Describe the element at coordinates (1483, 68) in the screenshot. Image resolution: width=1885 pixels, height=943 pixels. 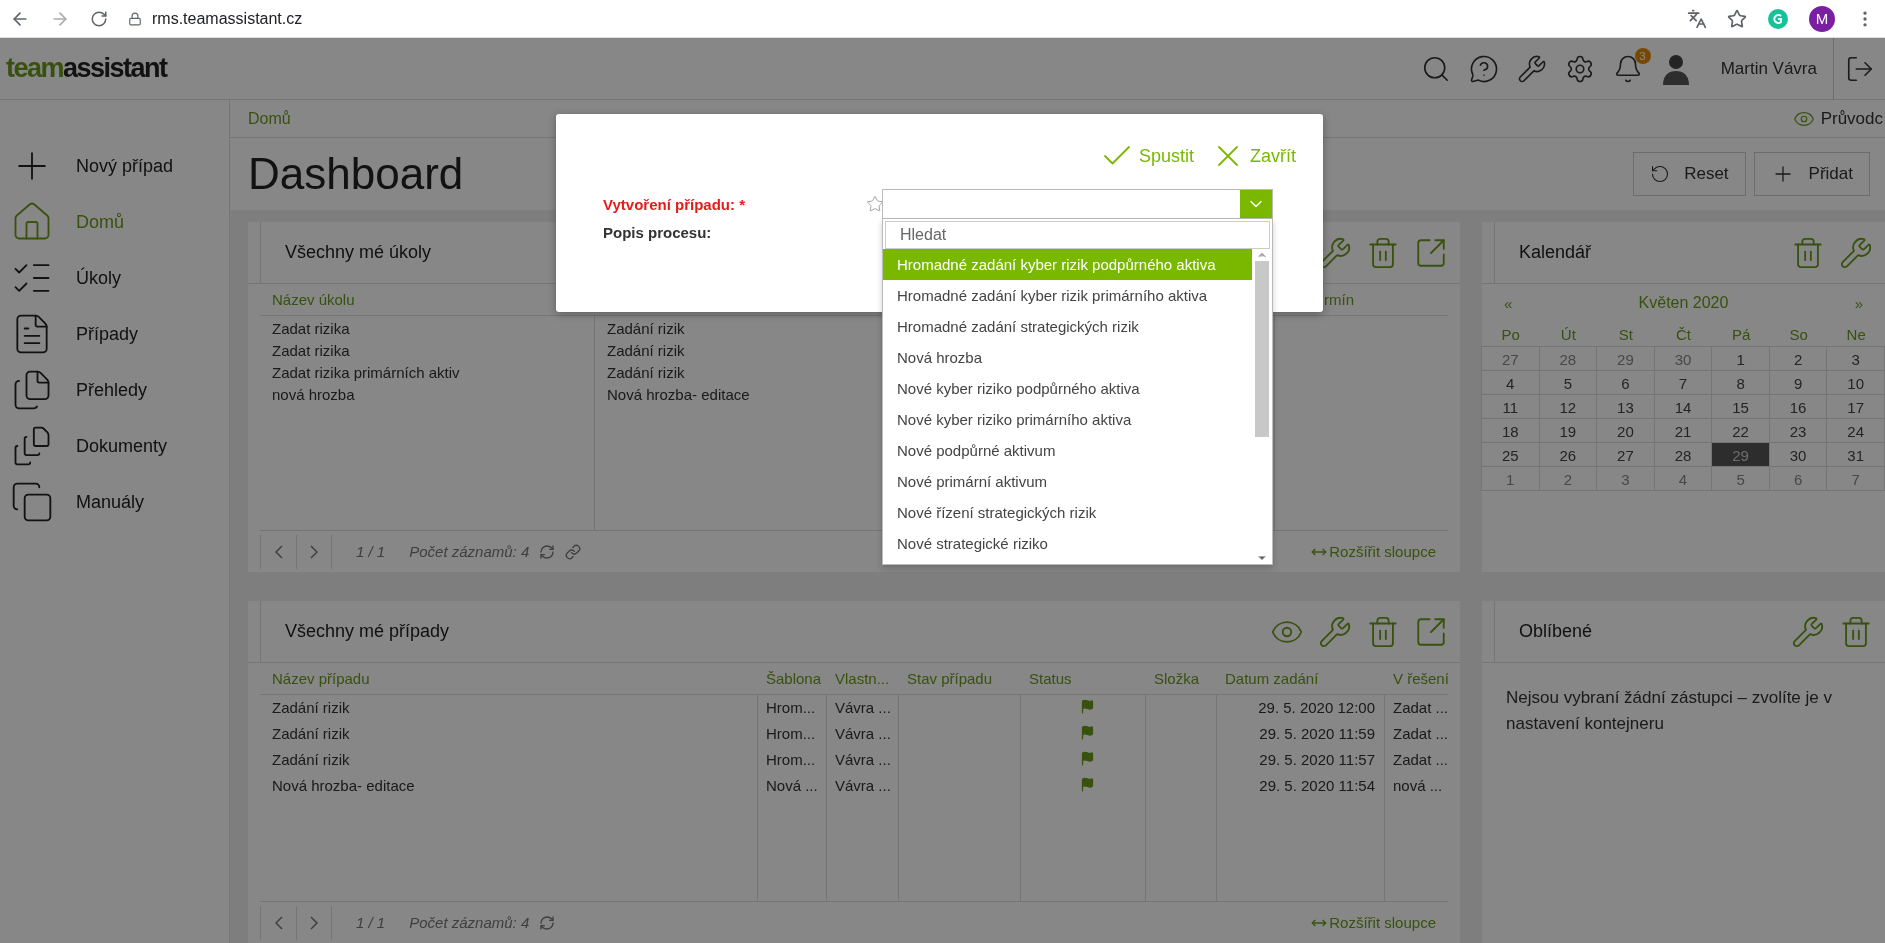
I see `help-icon` at that location.